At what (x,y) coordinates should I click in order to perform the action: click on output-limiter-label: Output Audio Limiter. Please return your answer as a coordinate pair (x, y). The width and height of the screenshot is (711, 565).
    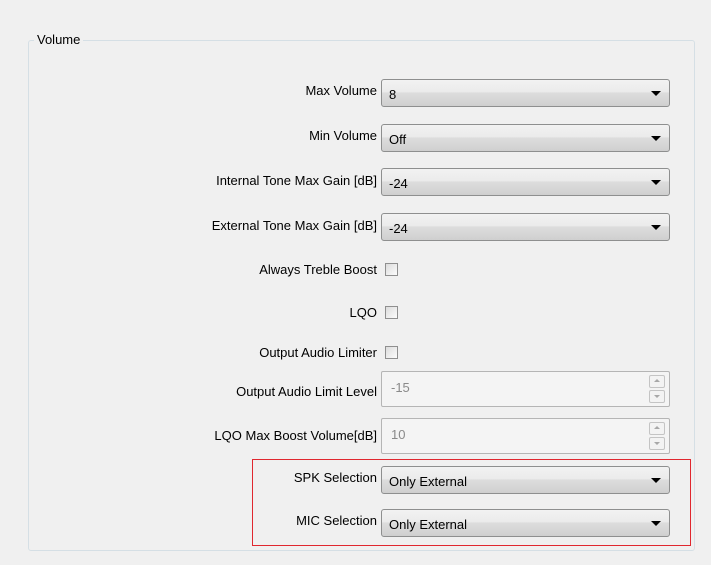
    Looking at the image, I should click on (318, 352).